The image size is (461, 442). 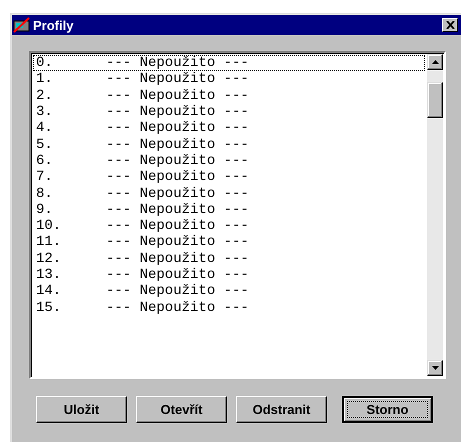 What do you see at coordinates (44, 194) in the screenshot?
I see `profile-number: 8.` at bounding box center [44, 194].